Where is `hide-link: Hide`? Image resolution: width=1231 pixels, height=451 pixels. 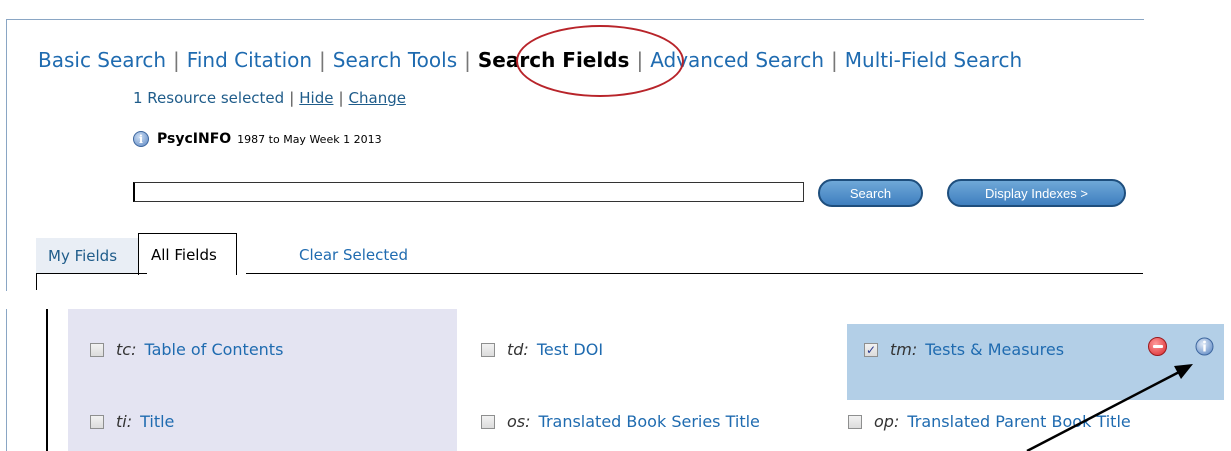 hide-link: Hide is located at coordinates (316, 98).